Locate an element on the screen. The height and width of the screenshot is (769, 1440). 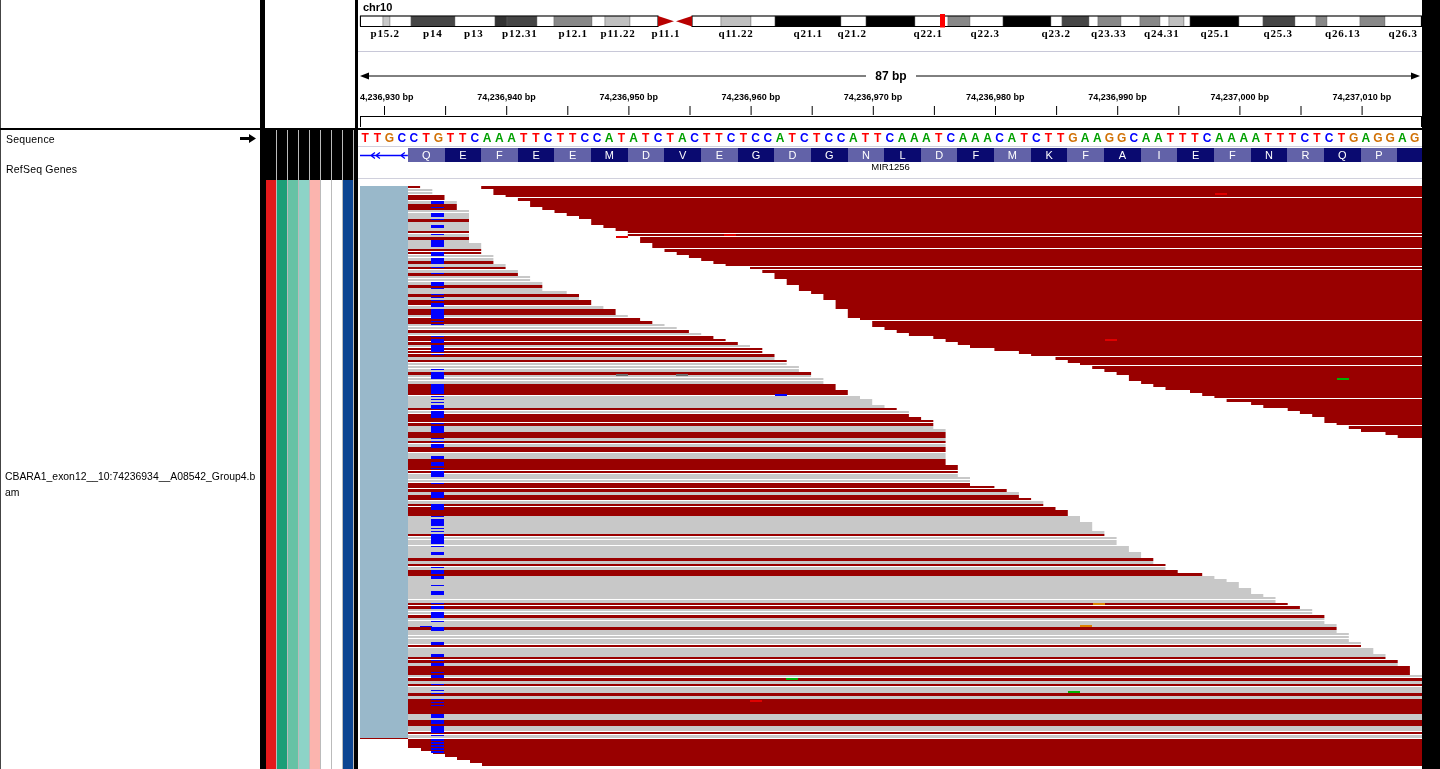
cytoband-label: p13 is located at coordinates (474, 33).